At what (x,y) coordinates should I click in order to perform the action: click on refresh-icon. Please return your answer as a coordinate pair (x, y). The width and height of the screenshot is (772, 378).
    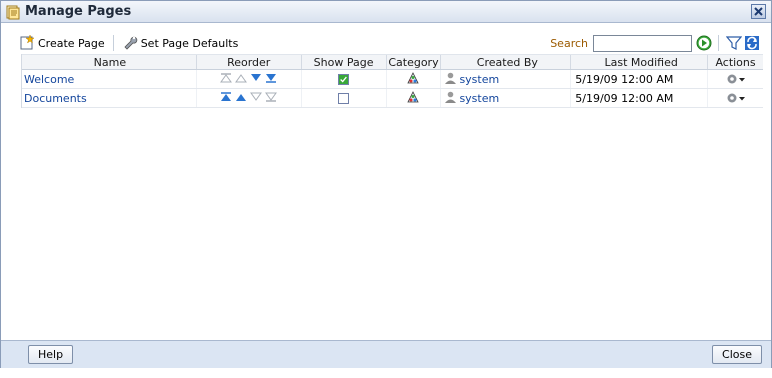
    Looking at the image, I should click on (752, 43).